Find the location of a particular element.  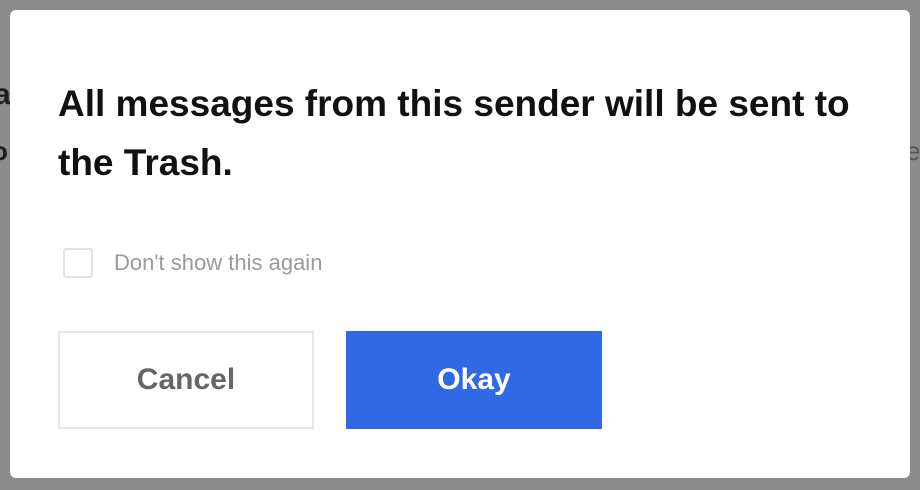

dont-show-again-label: Don't show this again is located at coordinates (218, 263).